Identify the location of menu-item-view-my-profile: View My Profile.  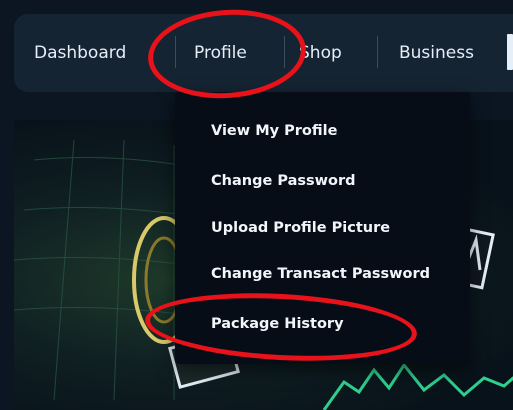
(274, 131).